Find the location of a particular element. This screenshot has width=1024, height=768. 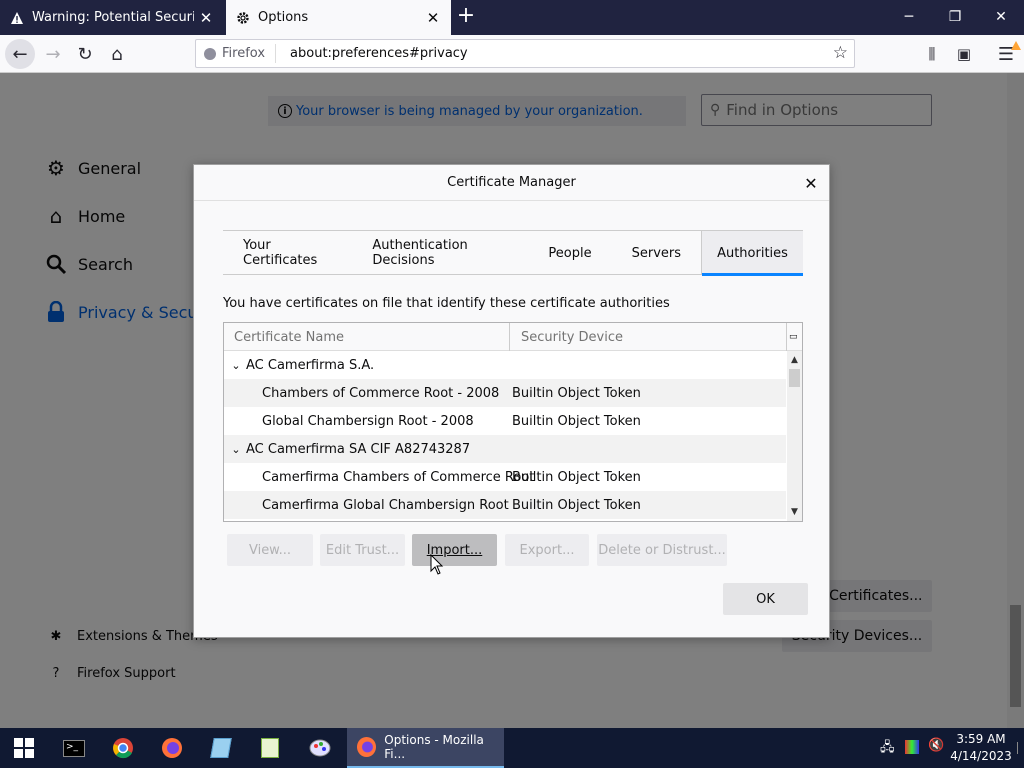

tab-title: Options is located at coordinates (283, 17).